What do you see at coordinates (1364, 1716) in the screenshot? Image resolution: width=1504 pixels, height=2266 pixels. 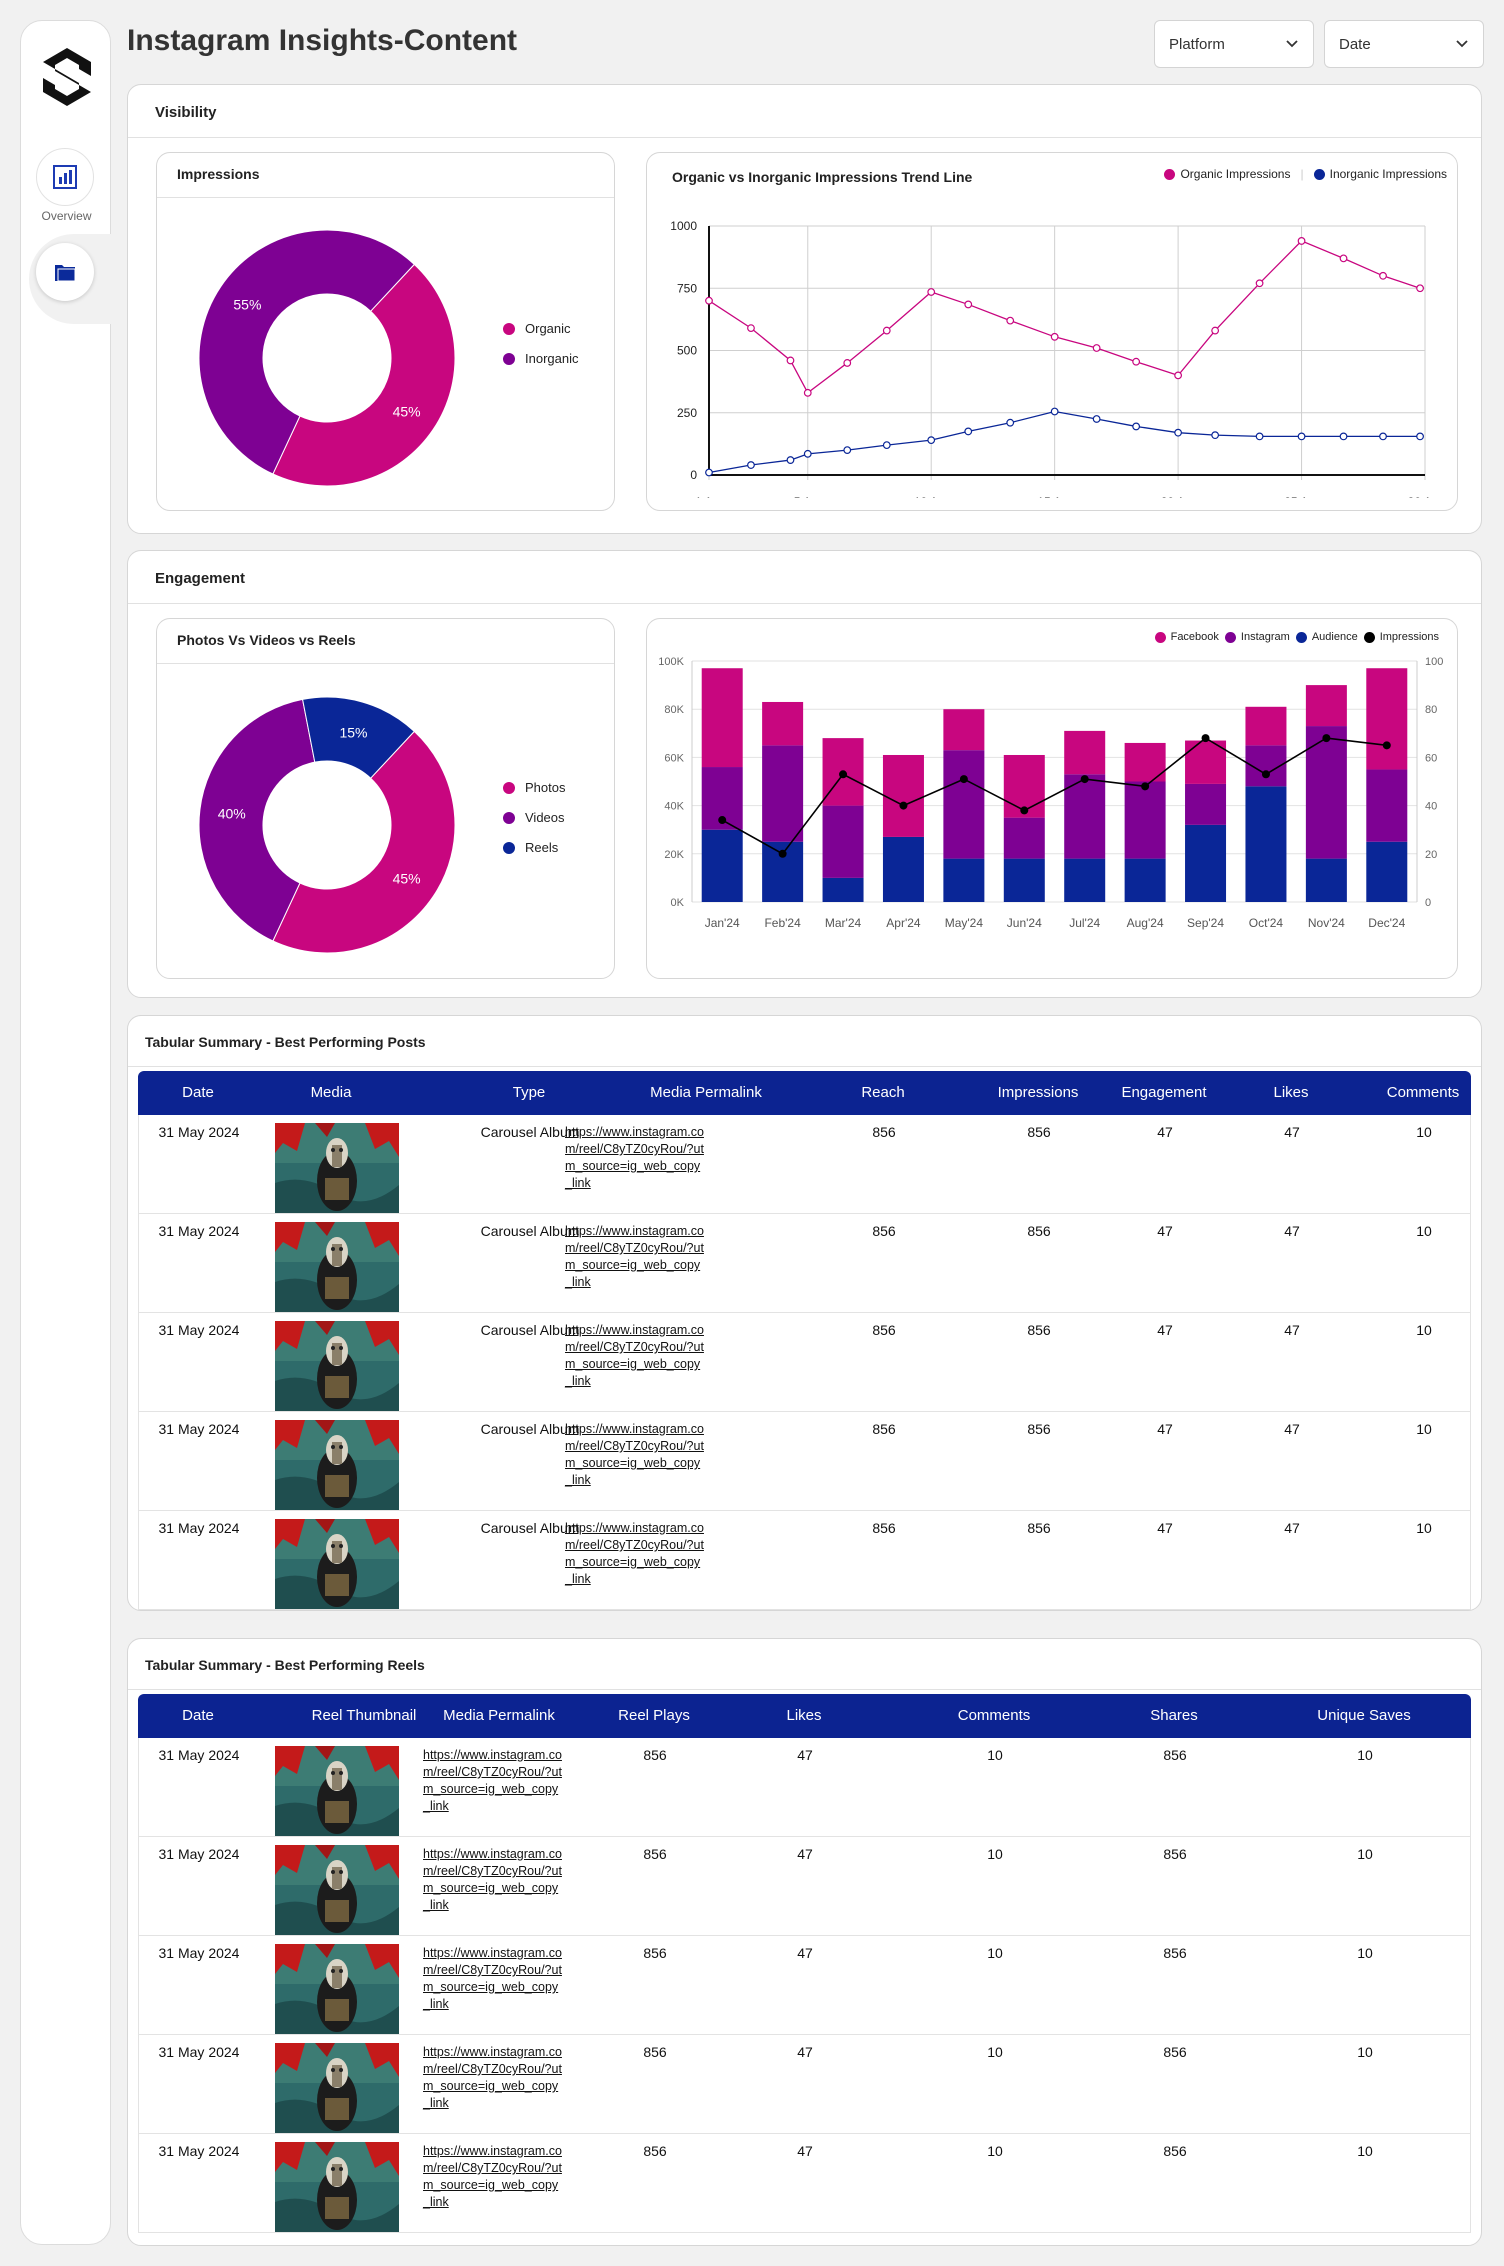 I see `reels-col-header: Unique Saves` at bounding box center [1364, 1716].